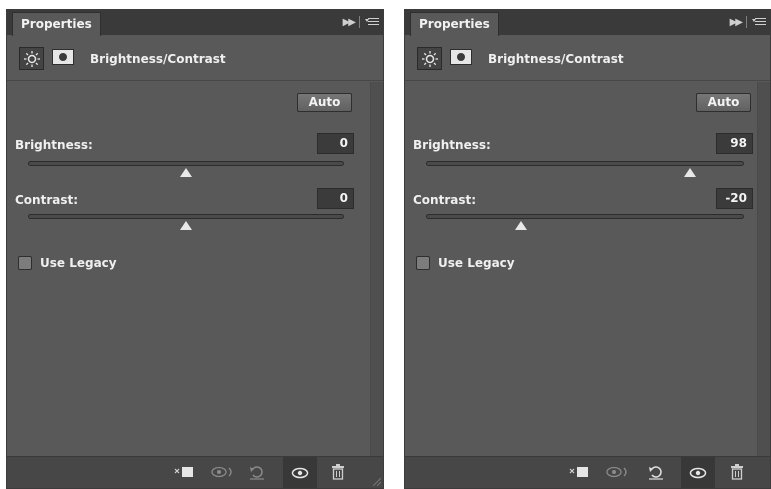 The height and width of the screenshot is (489, 771). Describe the element at coordinates (335, 198) in the screenshot. I see `contrast-field: 0` at that location.